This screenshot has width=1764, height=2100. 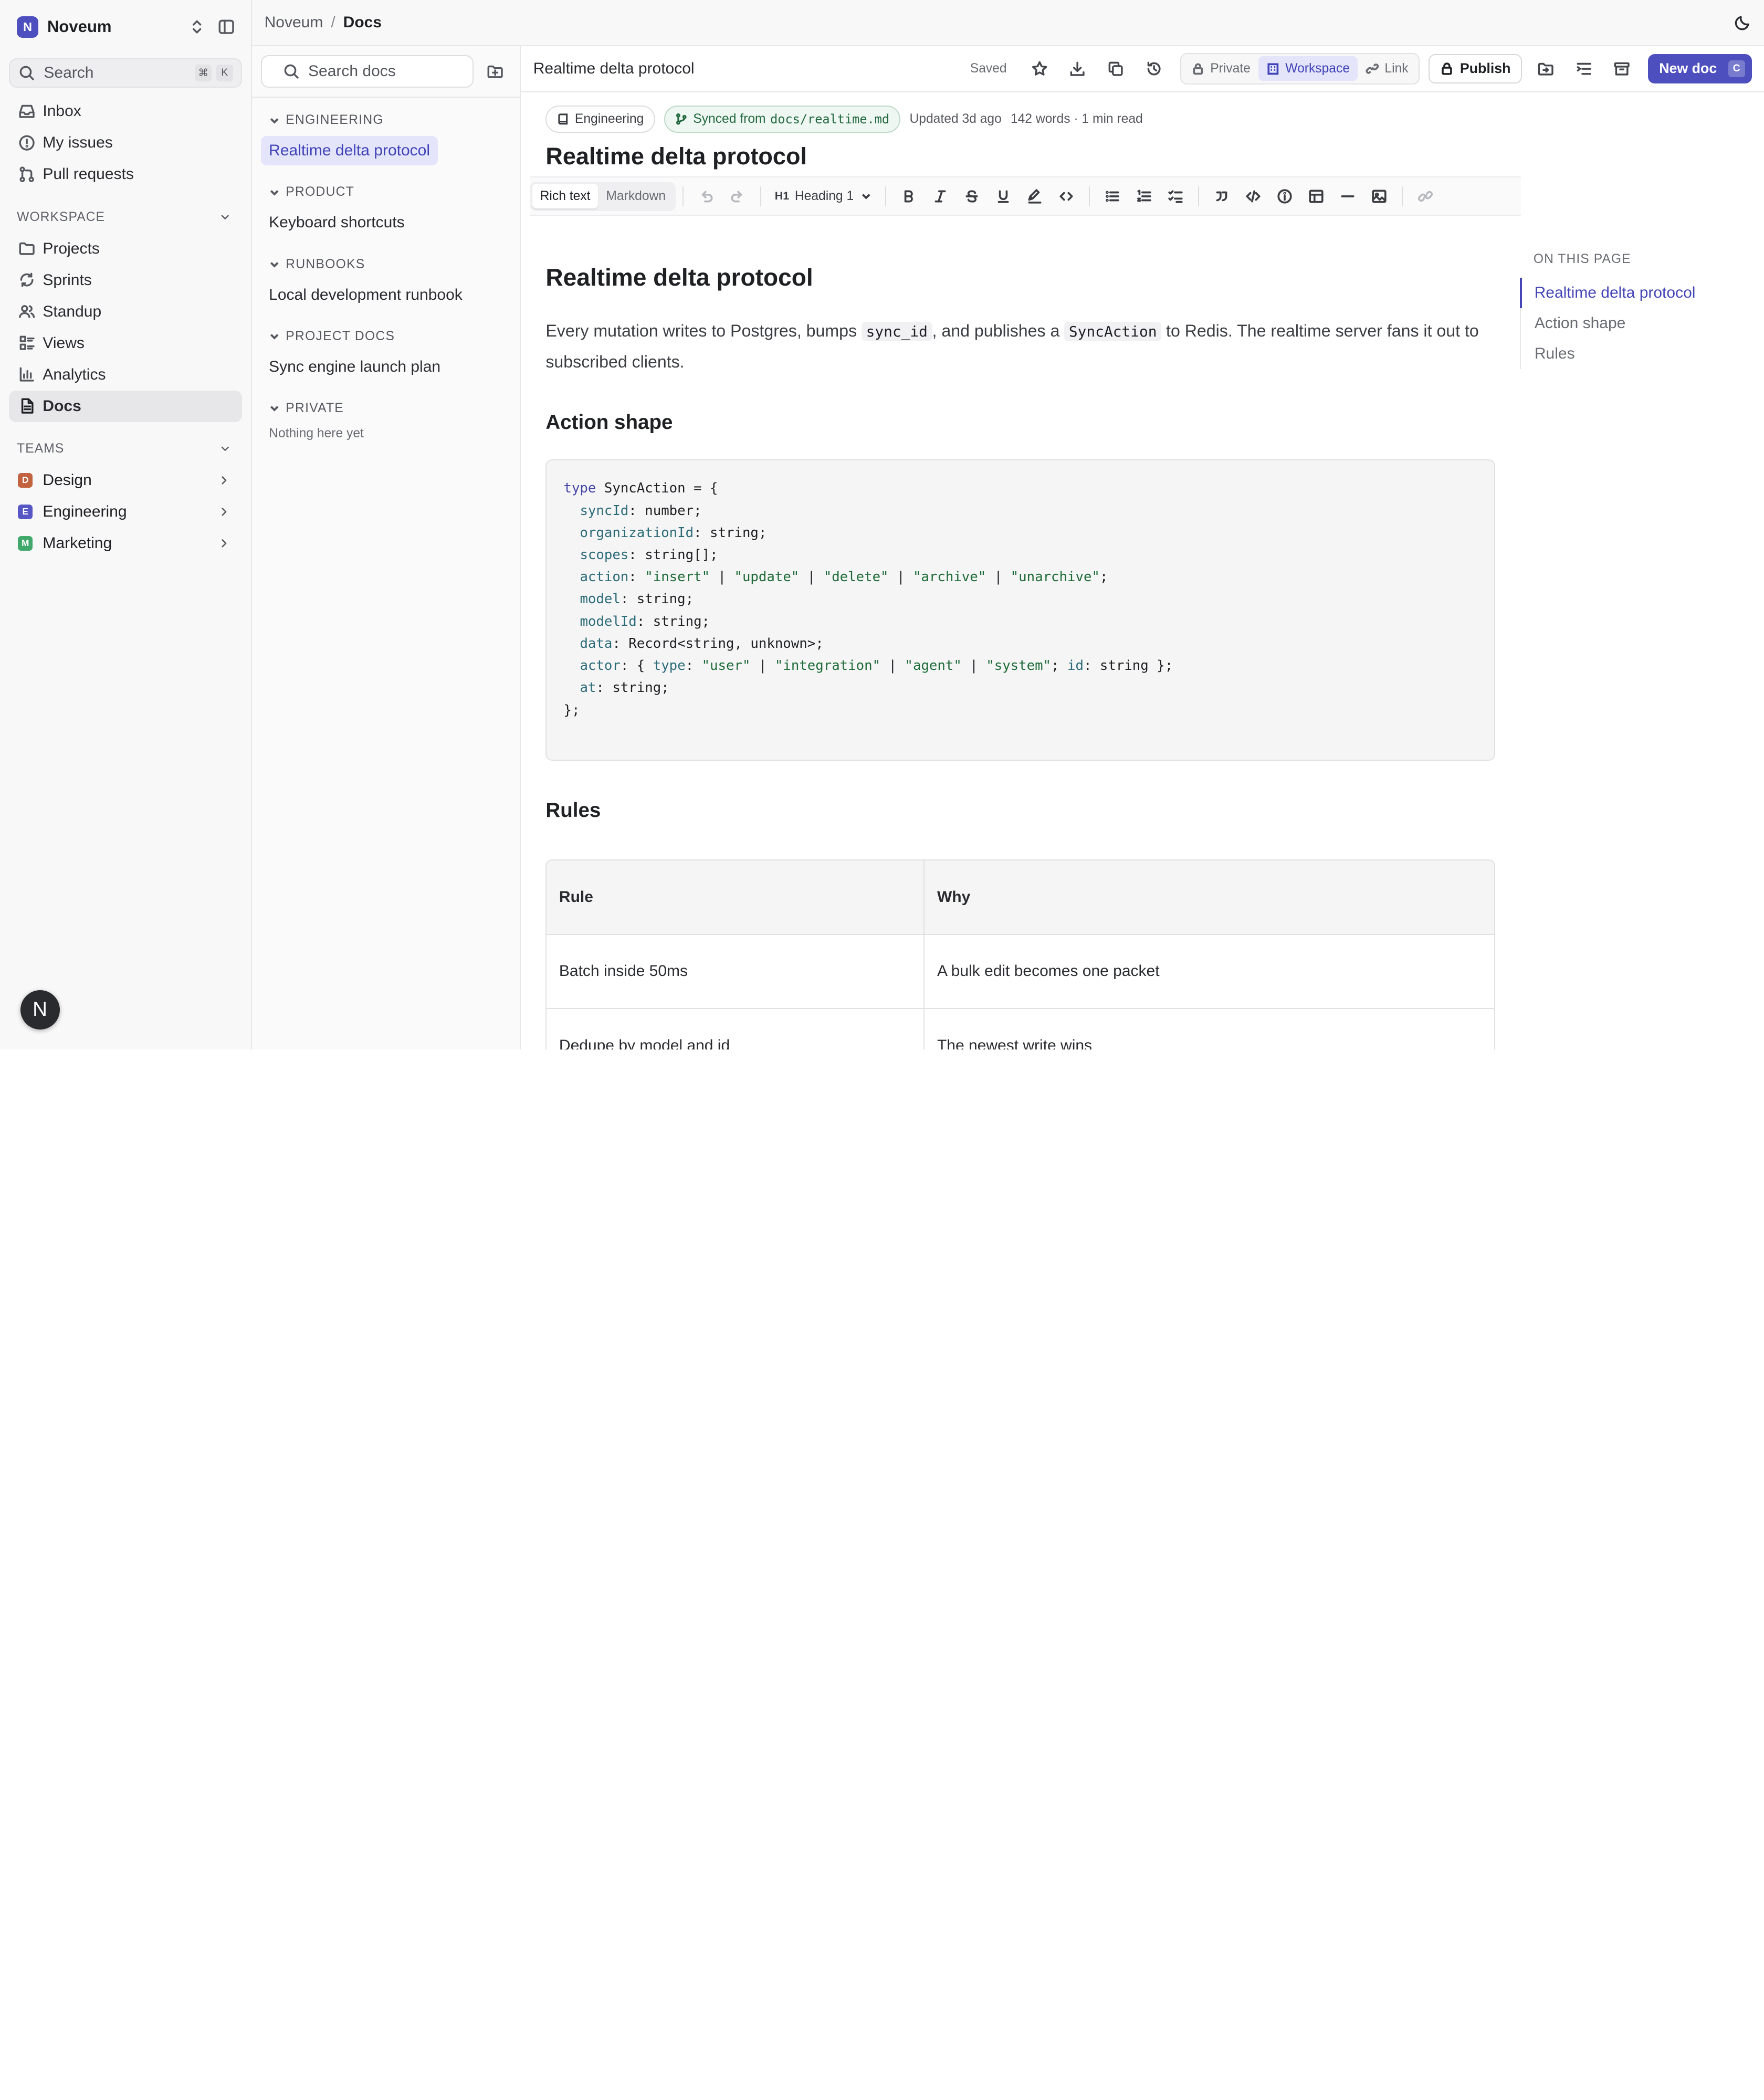 I want to click on content-heading-rules: Rules, so click(x=573, y=810).